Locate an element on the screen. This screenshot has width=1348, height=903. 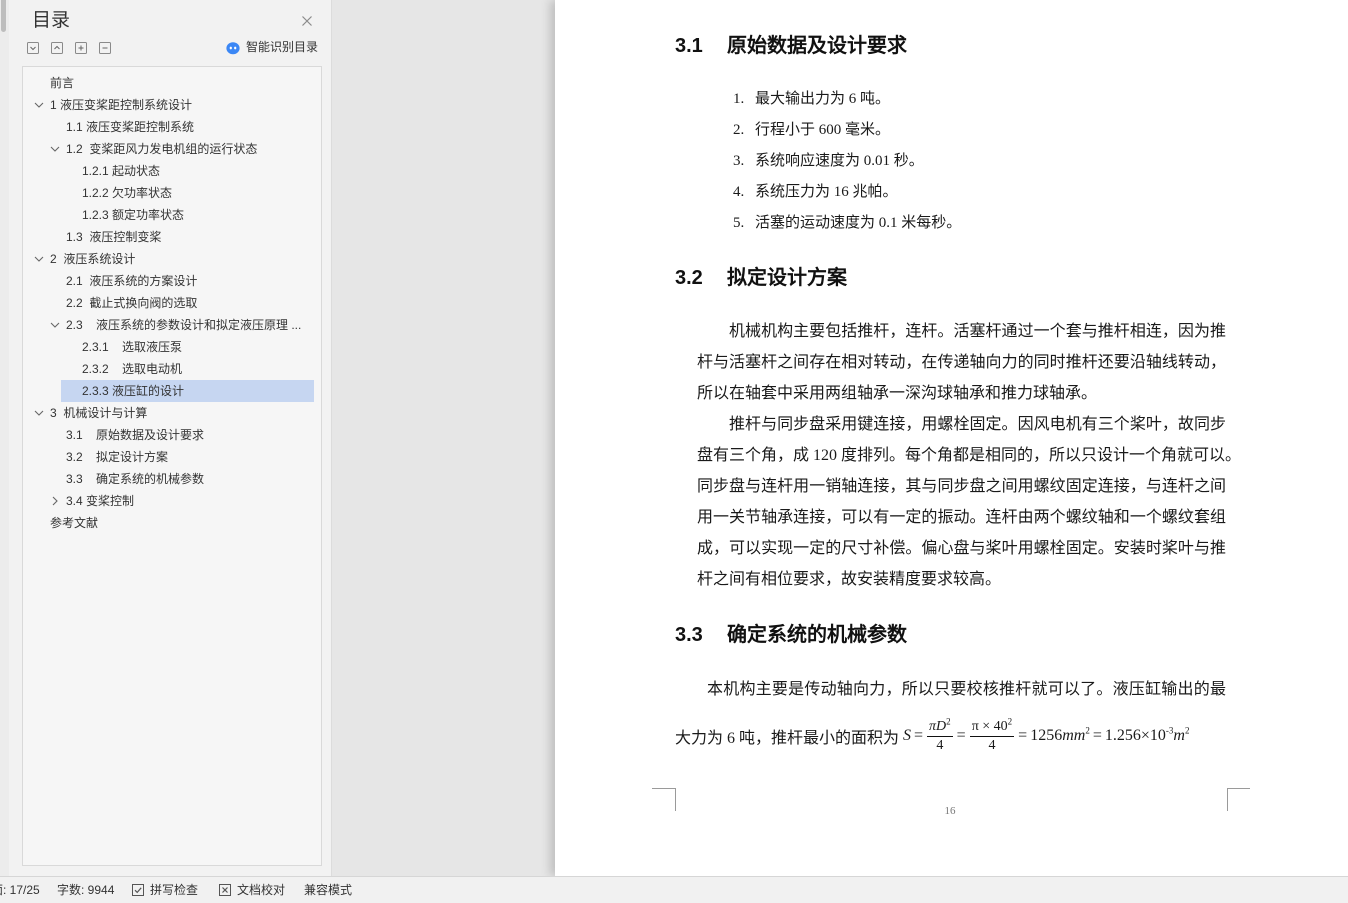
compat-mode-label: 兼容模式 is located at coordinates (328, 890).